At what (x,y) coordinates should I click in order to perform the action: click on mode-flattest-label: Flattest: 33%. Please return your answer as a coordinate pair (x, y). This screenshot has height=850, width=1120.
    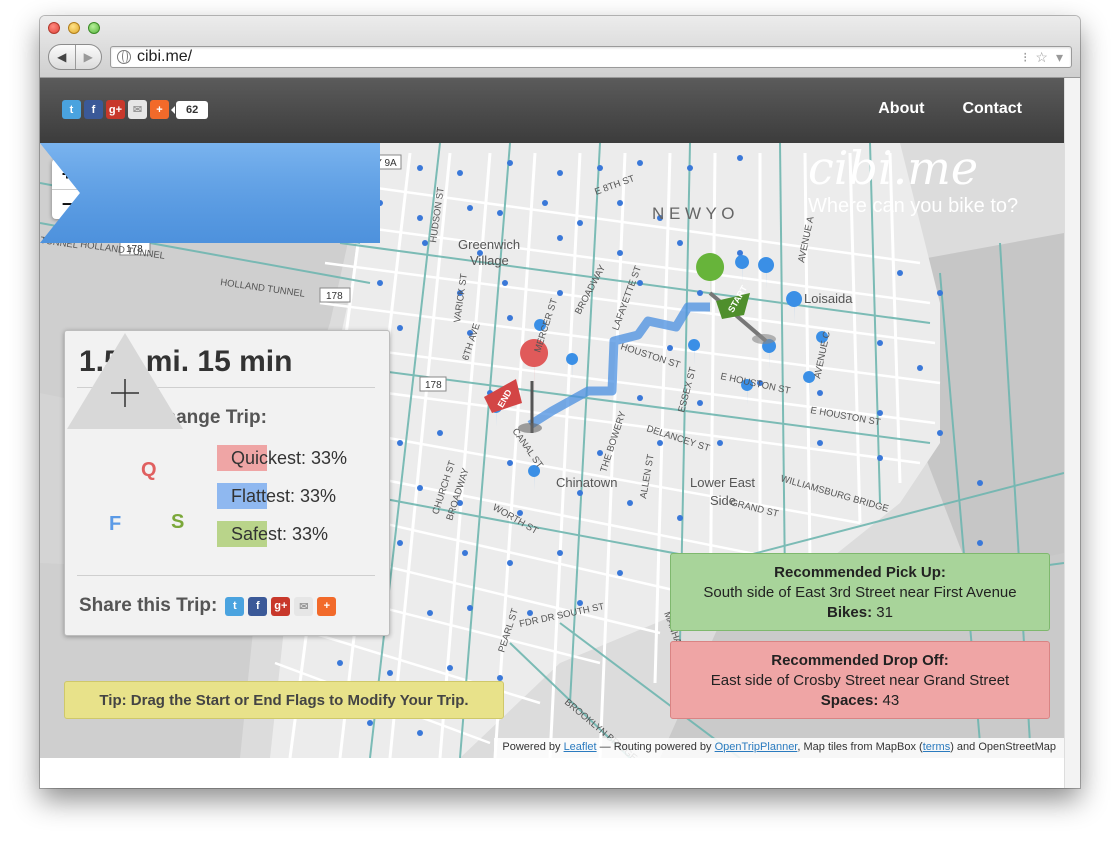
    Looking at the image, I should click on (284, 496).